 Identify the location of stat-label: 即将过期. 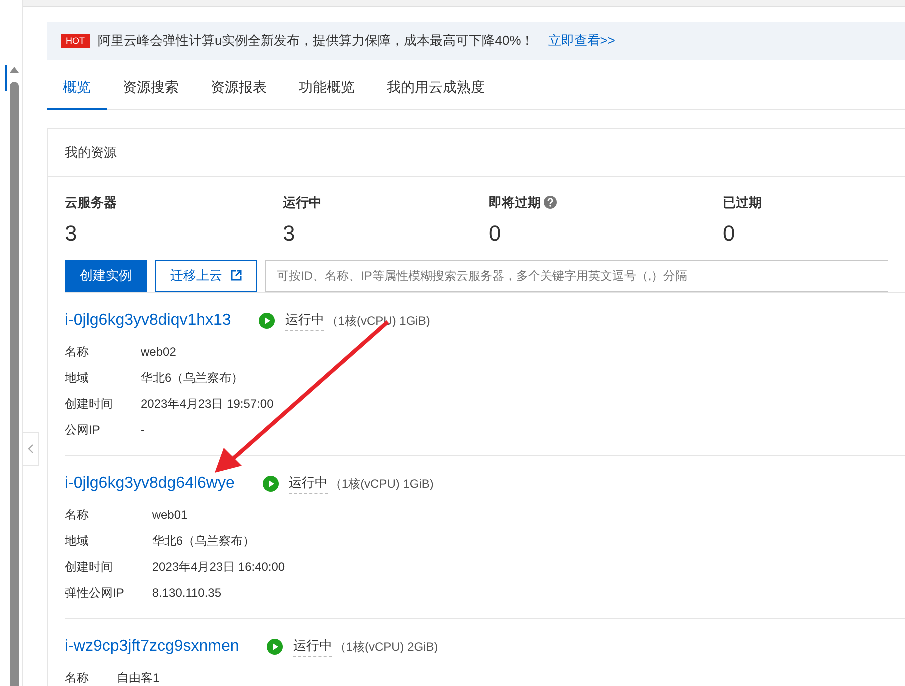
(515, 203).